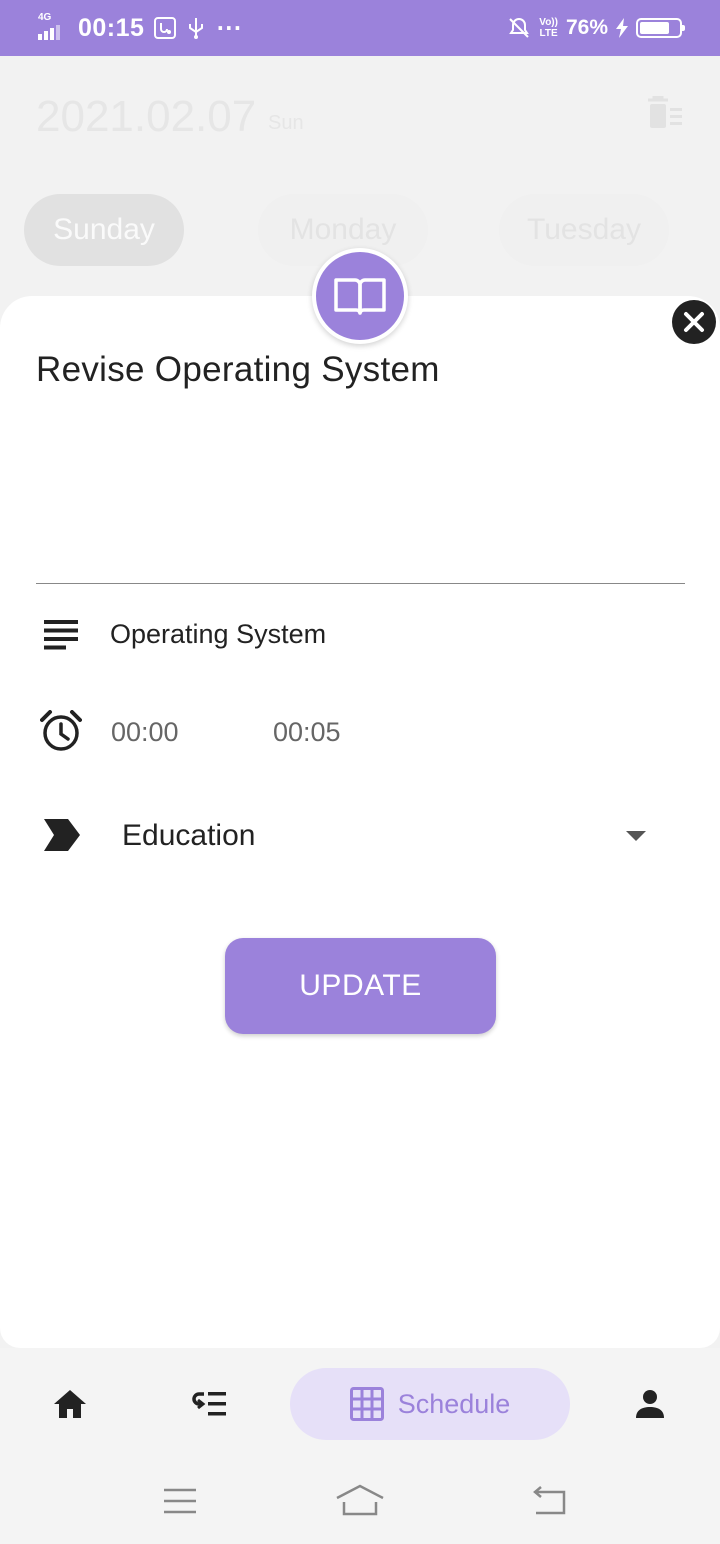  What do you see at coordinates (218, 634) in the screenshot?
I see `subject-input: Operating System` at bounding box center [218, 634].